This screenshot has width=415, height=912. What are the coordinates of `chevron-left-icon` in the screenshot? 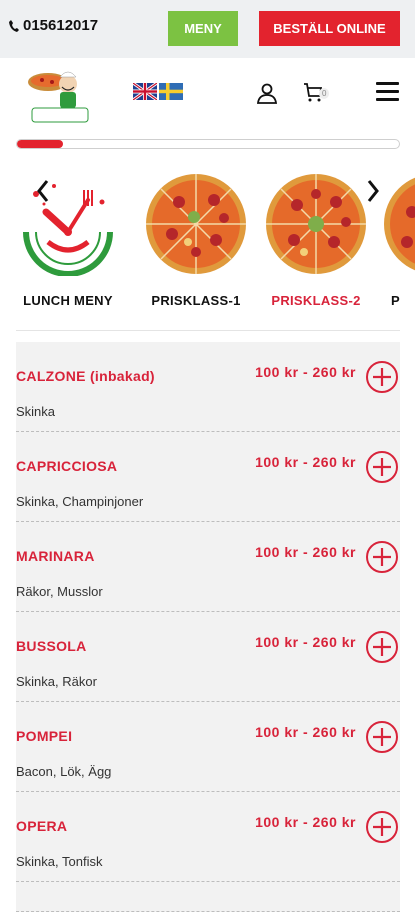 It's located at (43, 191).